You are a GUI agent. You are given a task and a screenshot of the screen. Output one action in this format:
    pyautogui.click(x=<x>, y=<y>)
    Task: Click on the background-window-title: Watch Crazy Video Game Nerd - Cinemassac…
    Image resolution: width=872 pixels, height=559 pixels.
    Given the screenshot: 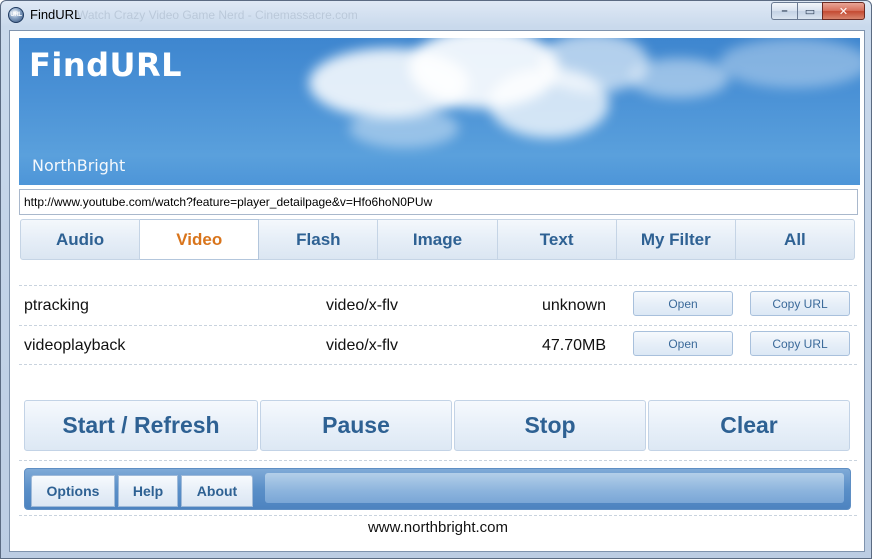 What is the action you would take?
    pyautogui.click(x=217, y=15)
    